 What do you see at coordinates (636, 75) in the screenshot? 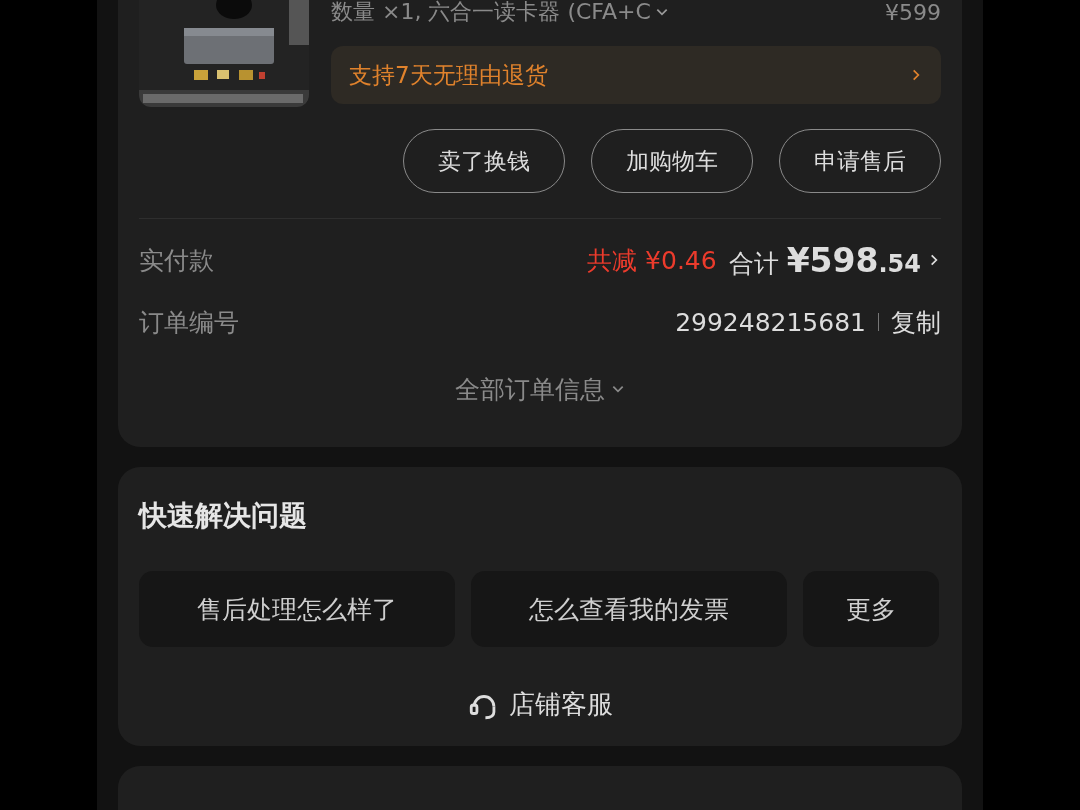
I see `return-policy-bar: 支持7天无理由退货` at bounding box center [636, 75].